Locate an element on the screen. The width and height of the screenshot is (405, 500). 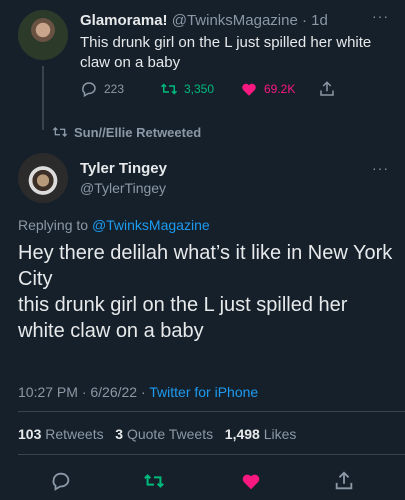
handle-time: @TwinksMagazine · 1d is located at coordinates (249, 20).